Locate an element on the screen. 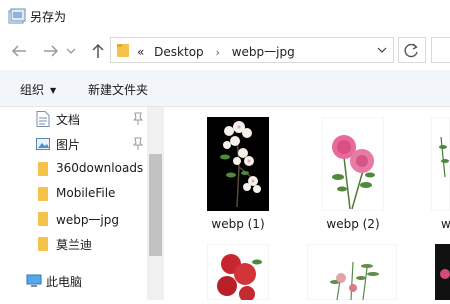 The width and height of the screenshot is (450, 304). forward-button is located at coordinates (51, 51).